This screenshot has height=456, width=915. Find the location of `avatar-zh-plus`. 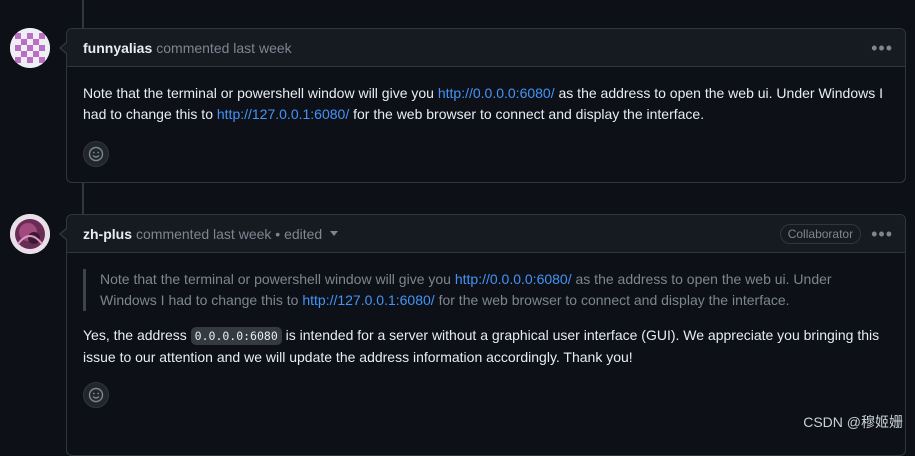

avatar-zh-plus is located at coordinates (30, 234).